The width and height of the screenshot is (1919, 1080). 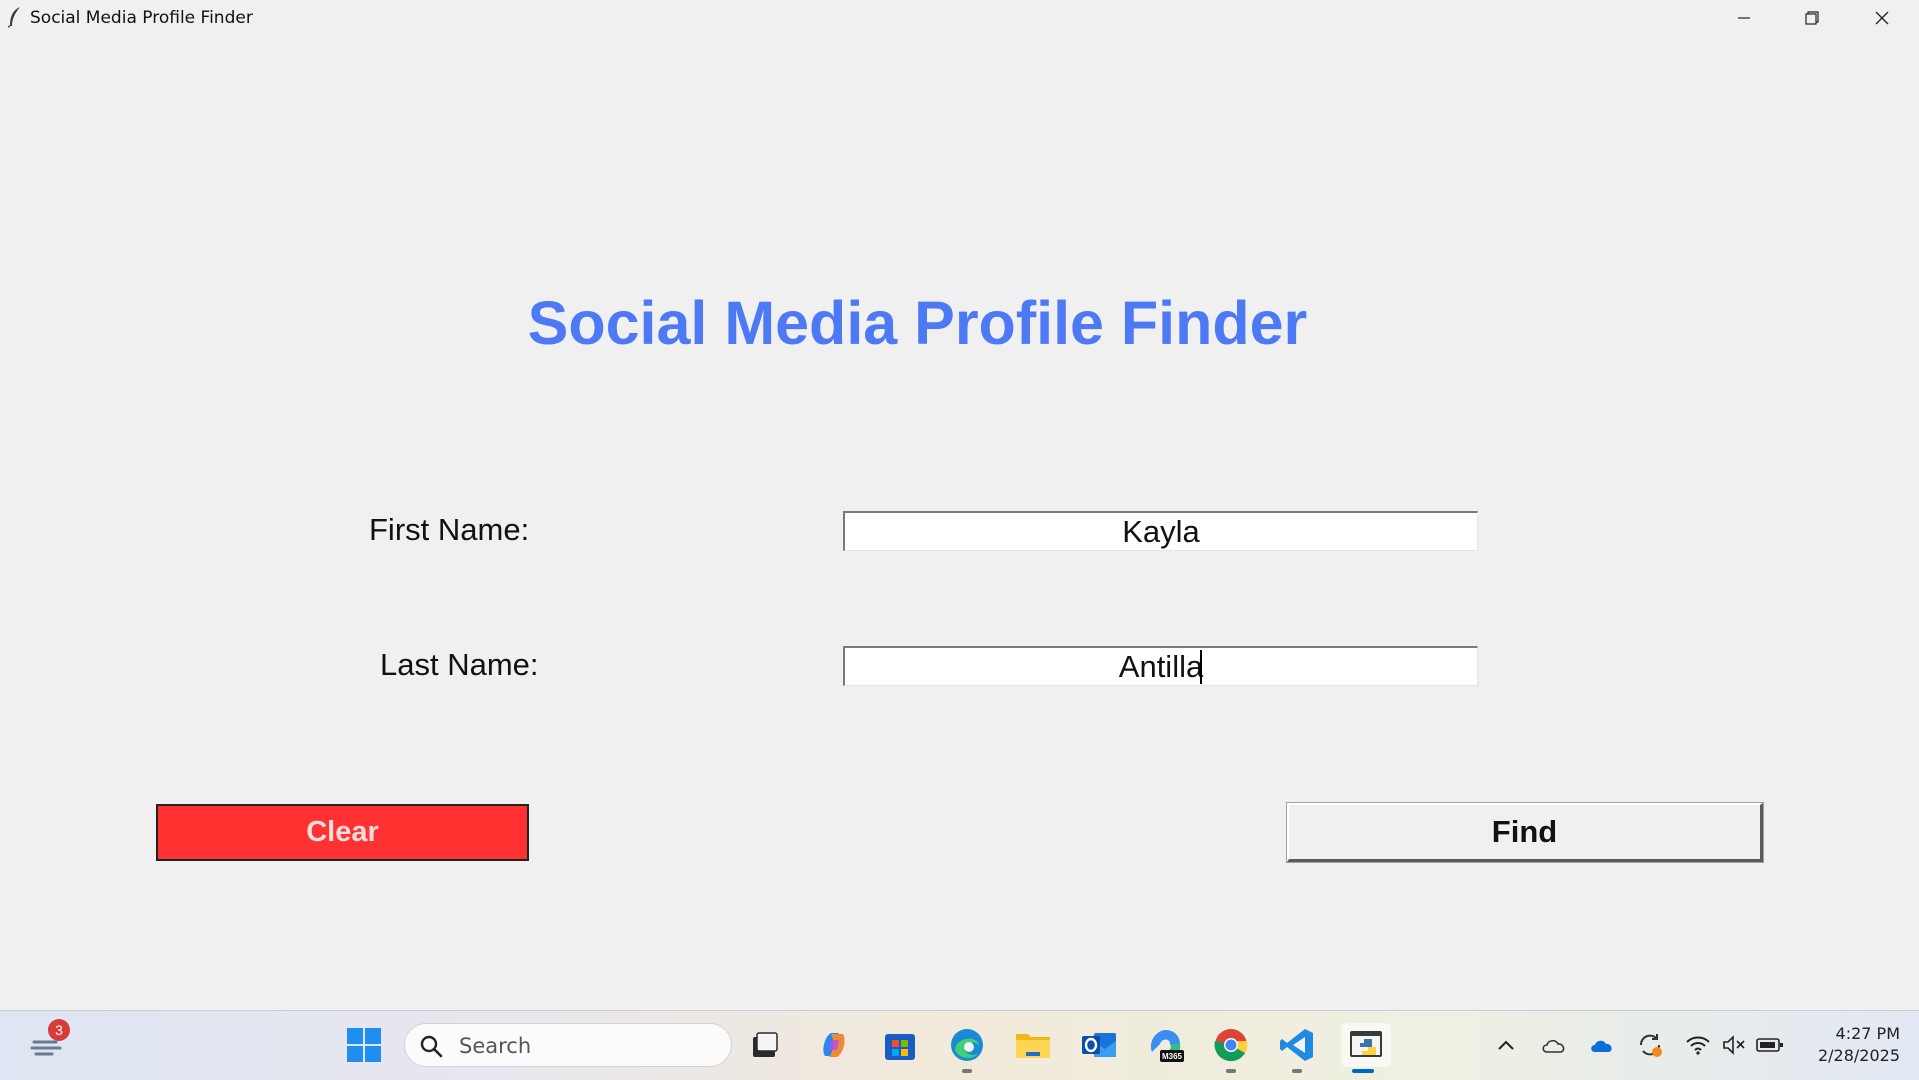 I want to click on store-button, so click(x=900, y=1045).